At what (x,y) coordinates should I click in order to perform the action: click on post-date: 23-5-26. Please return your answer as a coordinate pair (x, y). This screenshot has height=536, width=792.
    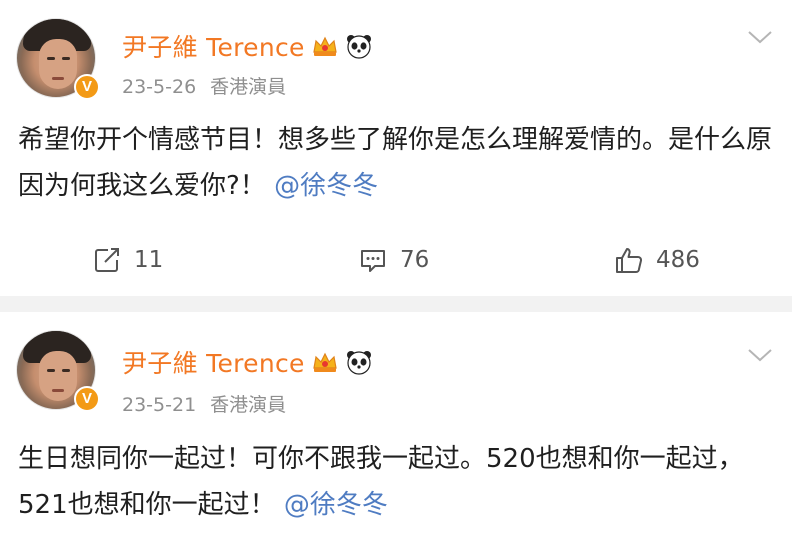
    Looking at the image, I should click on (159, 87).